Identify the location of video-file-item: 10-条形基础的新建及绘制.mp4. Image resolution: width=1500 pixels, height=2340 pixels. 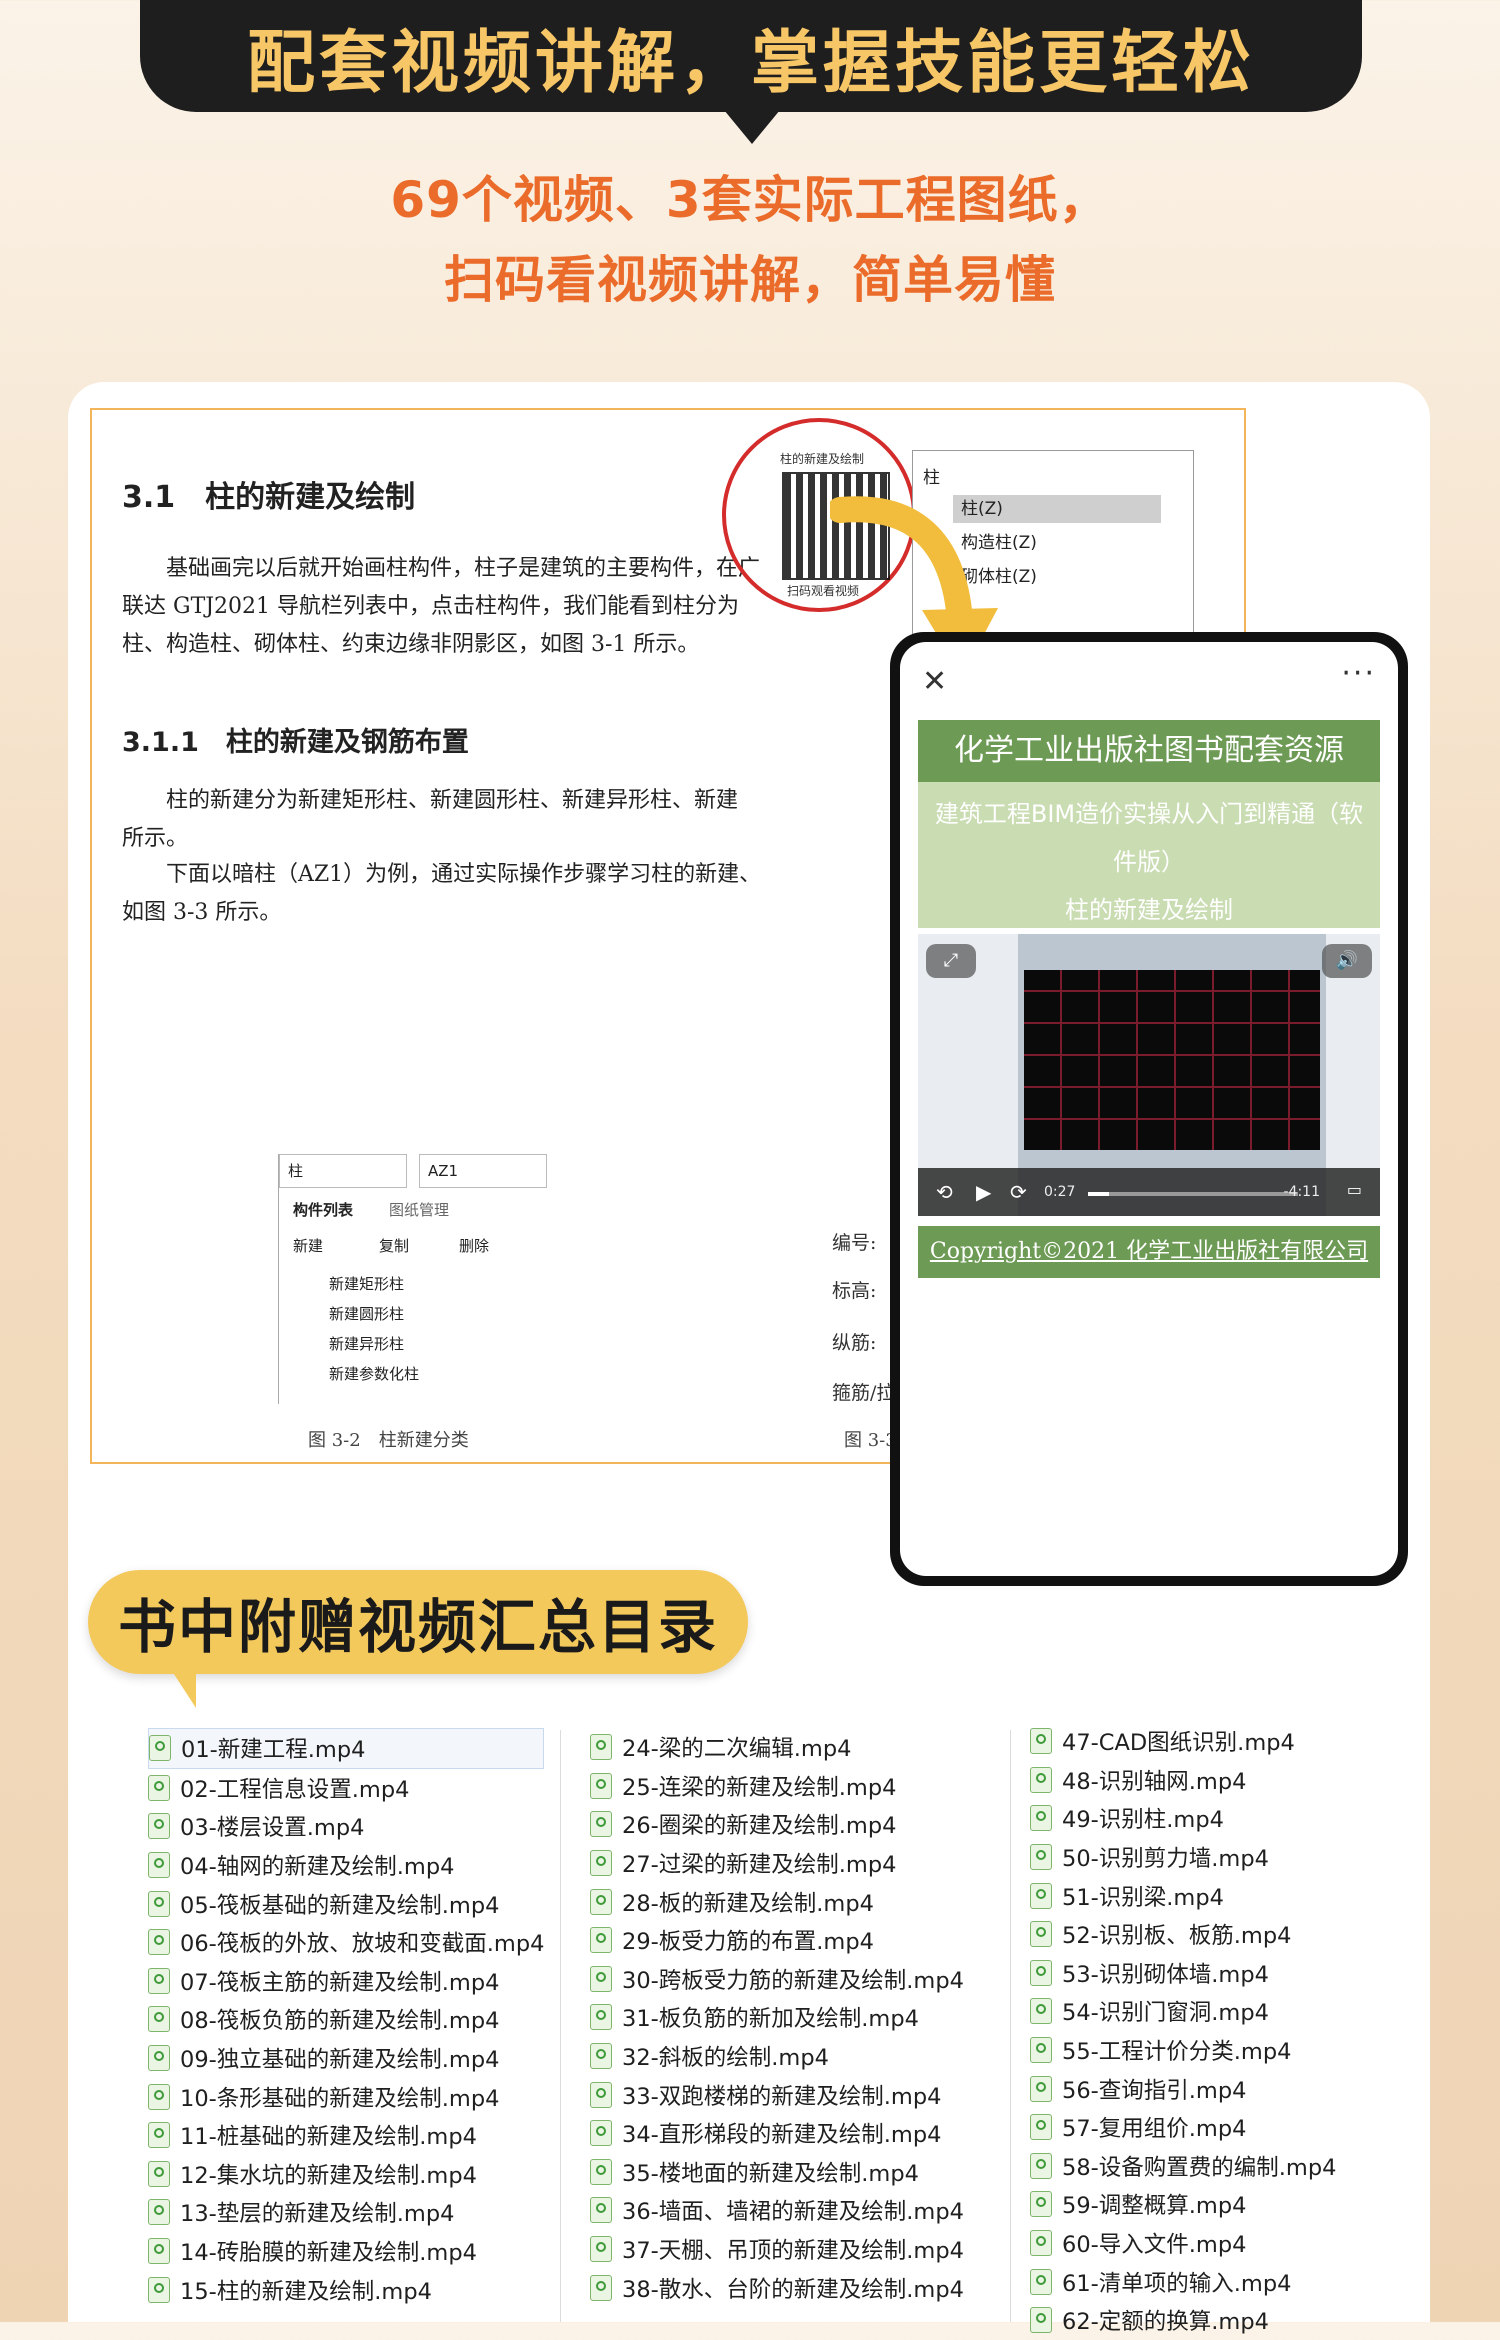
(346, 2096).